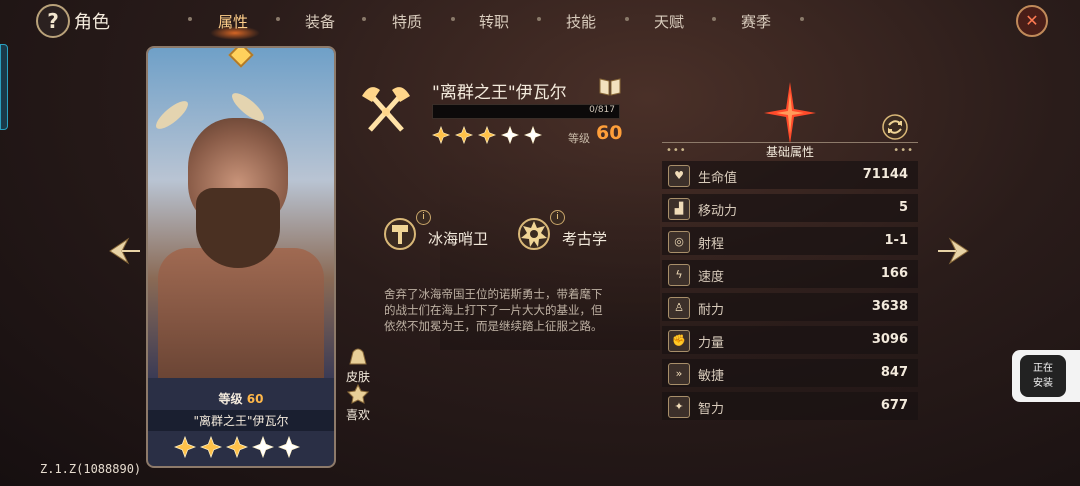 The height and width of the screenshot is (486, 1080). I want to click on swap-icon, so click(895, 127).